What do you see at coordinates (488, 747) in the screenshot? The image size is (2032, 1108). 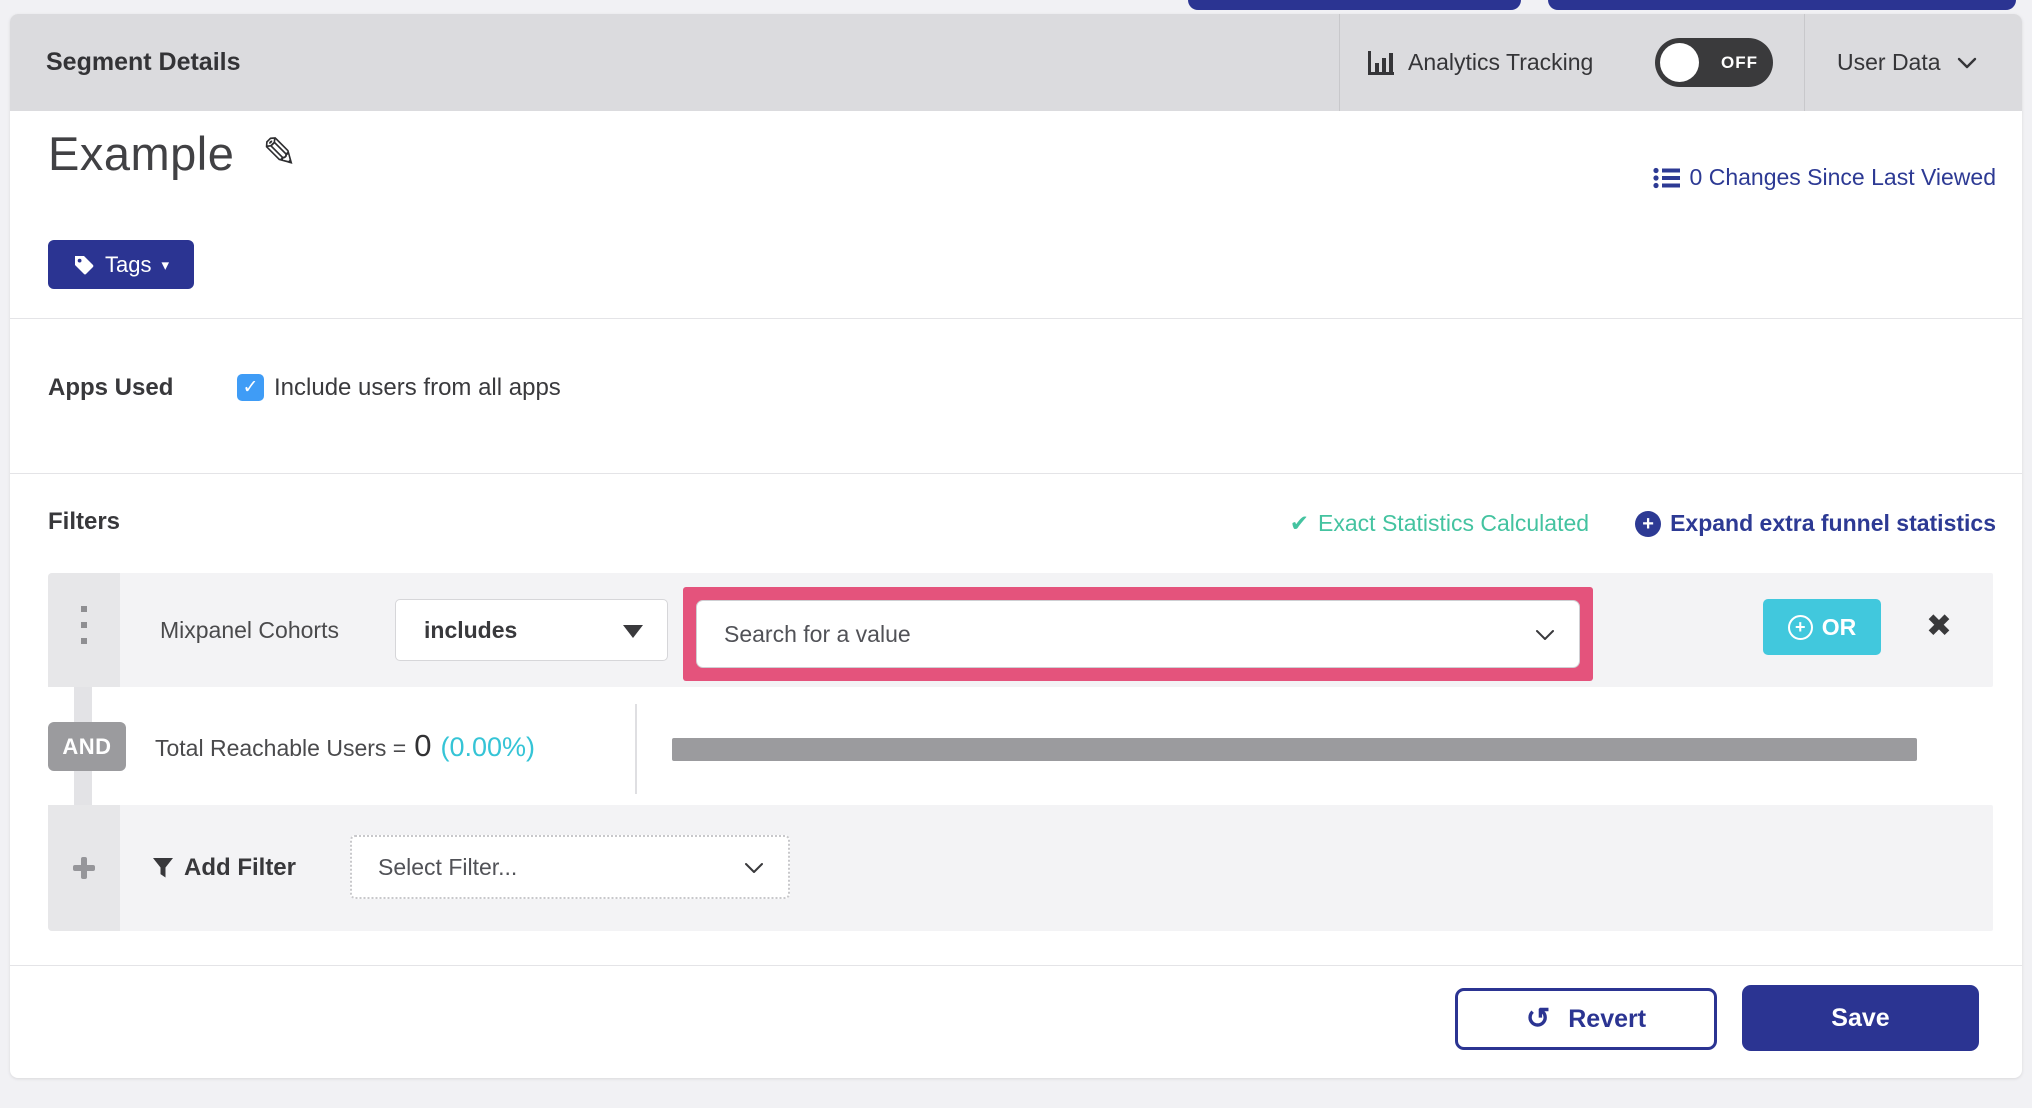 I see `total-reachable-percent: (0.00%)` at bounding box center [488, 747].